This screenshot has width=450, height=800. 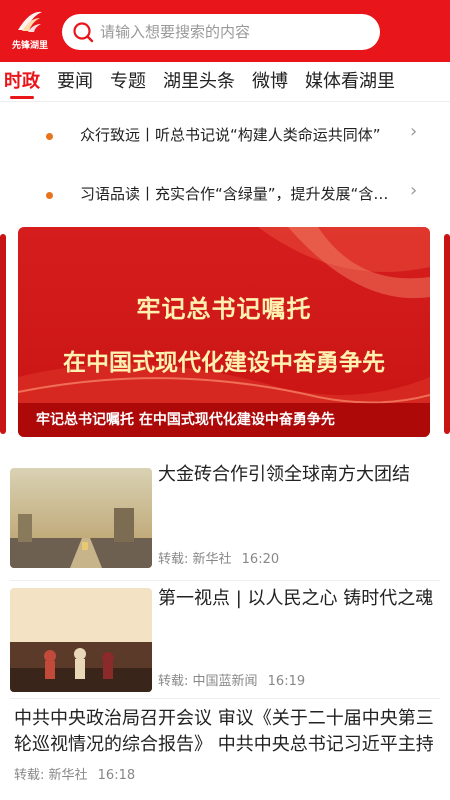 I want to click on logo-text: 先锋湖里, so click(x=29, y=46).